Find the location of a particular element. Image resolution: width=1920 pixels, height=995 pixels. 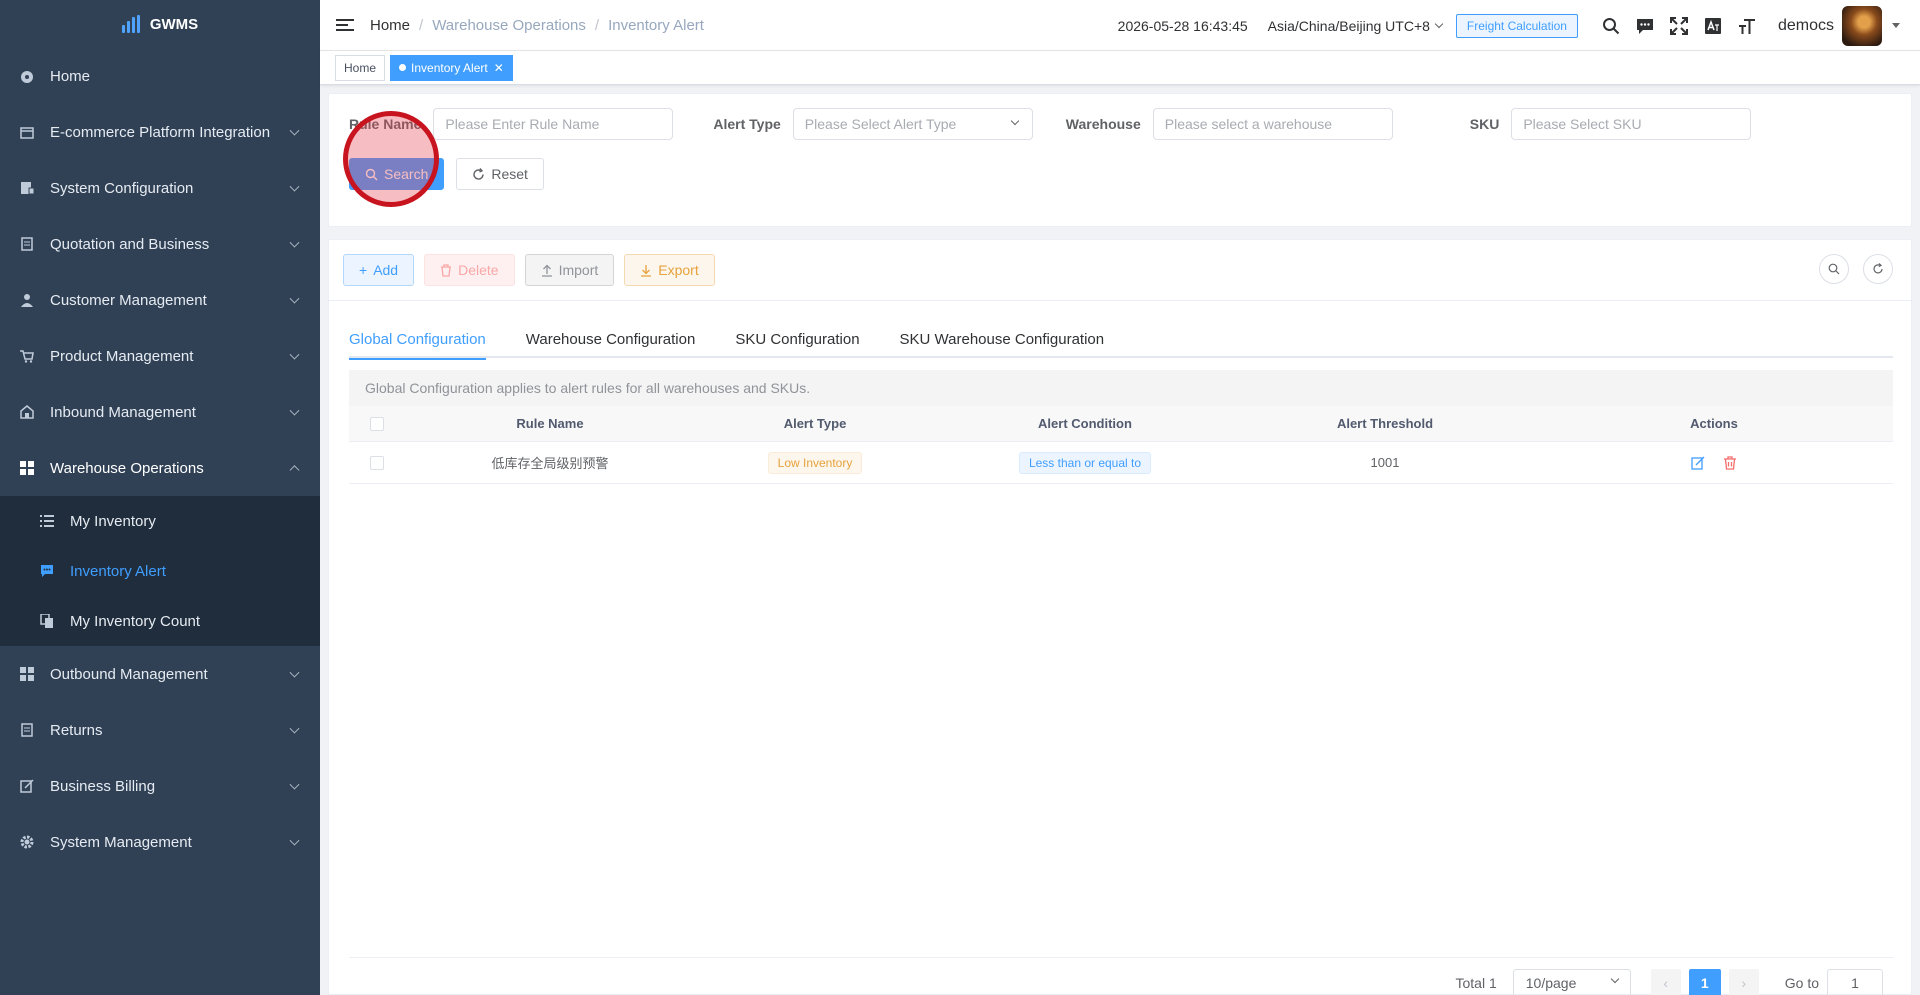

sidebar-item-inventory-alert: Inventory Alert is located at coordinates (160, 571).